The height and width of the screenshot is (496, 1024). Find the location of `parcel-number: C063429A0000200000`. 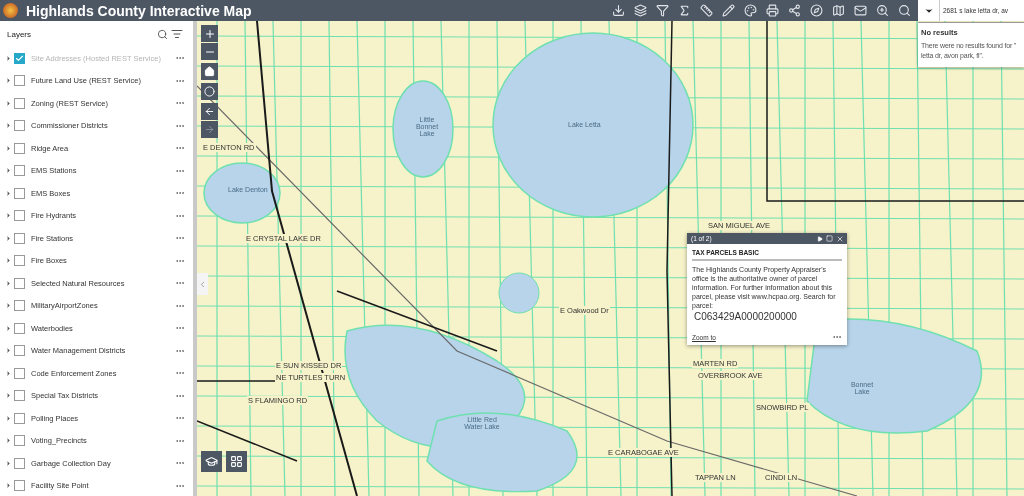

parcel-number: C063429A0000200000 is located at coordinates (746, 316).